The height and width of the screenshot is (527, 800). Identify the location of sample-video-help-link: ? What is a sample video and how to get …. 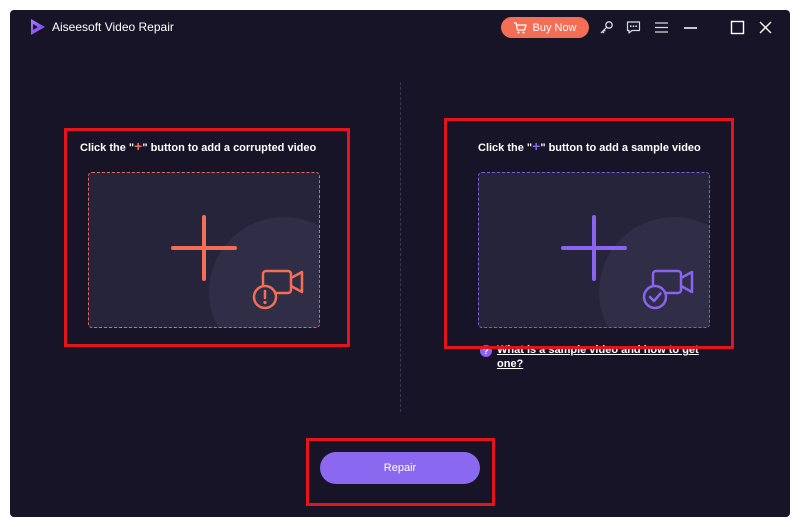
(605, 357).